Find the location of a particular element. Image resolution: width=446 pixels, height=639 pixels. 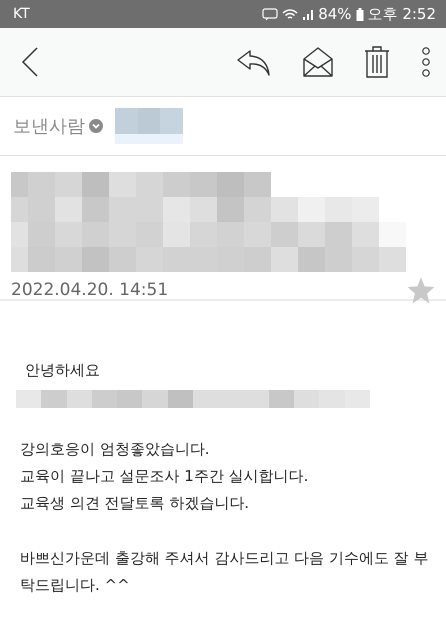

body-text-line: 탁드립니다. ^^ is located at coordinates (75, 585).